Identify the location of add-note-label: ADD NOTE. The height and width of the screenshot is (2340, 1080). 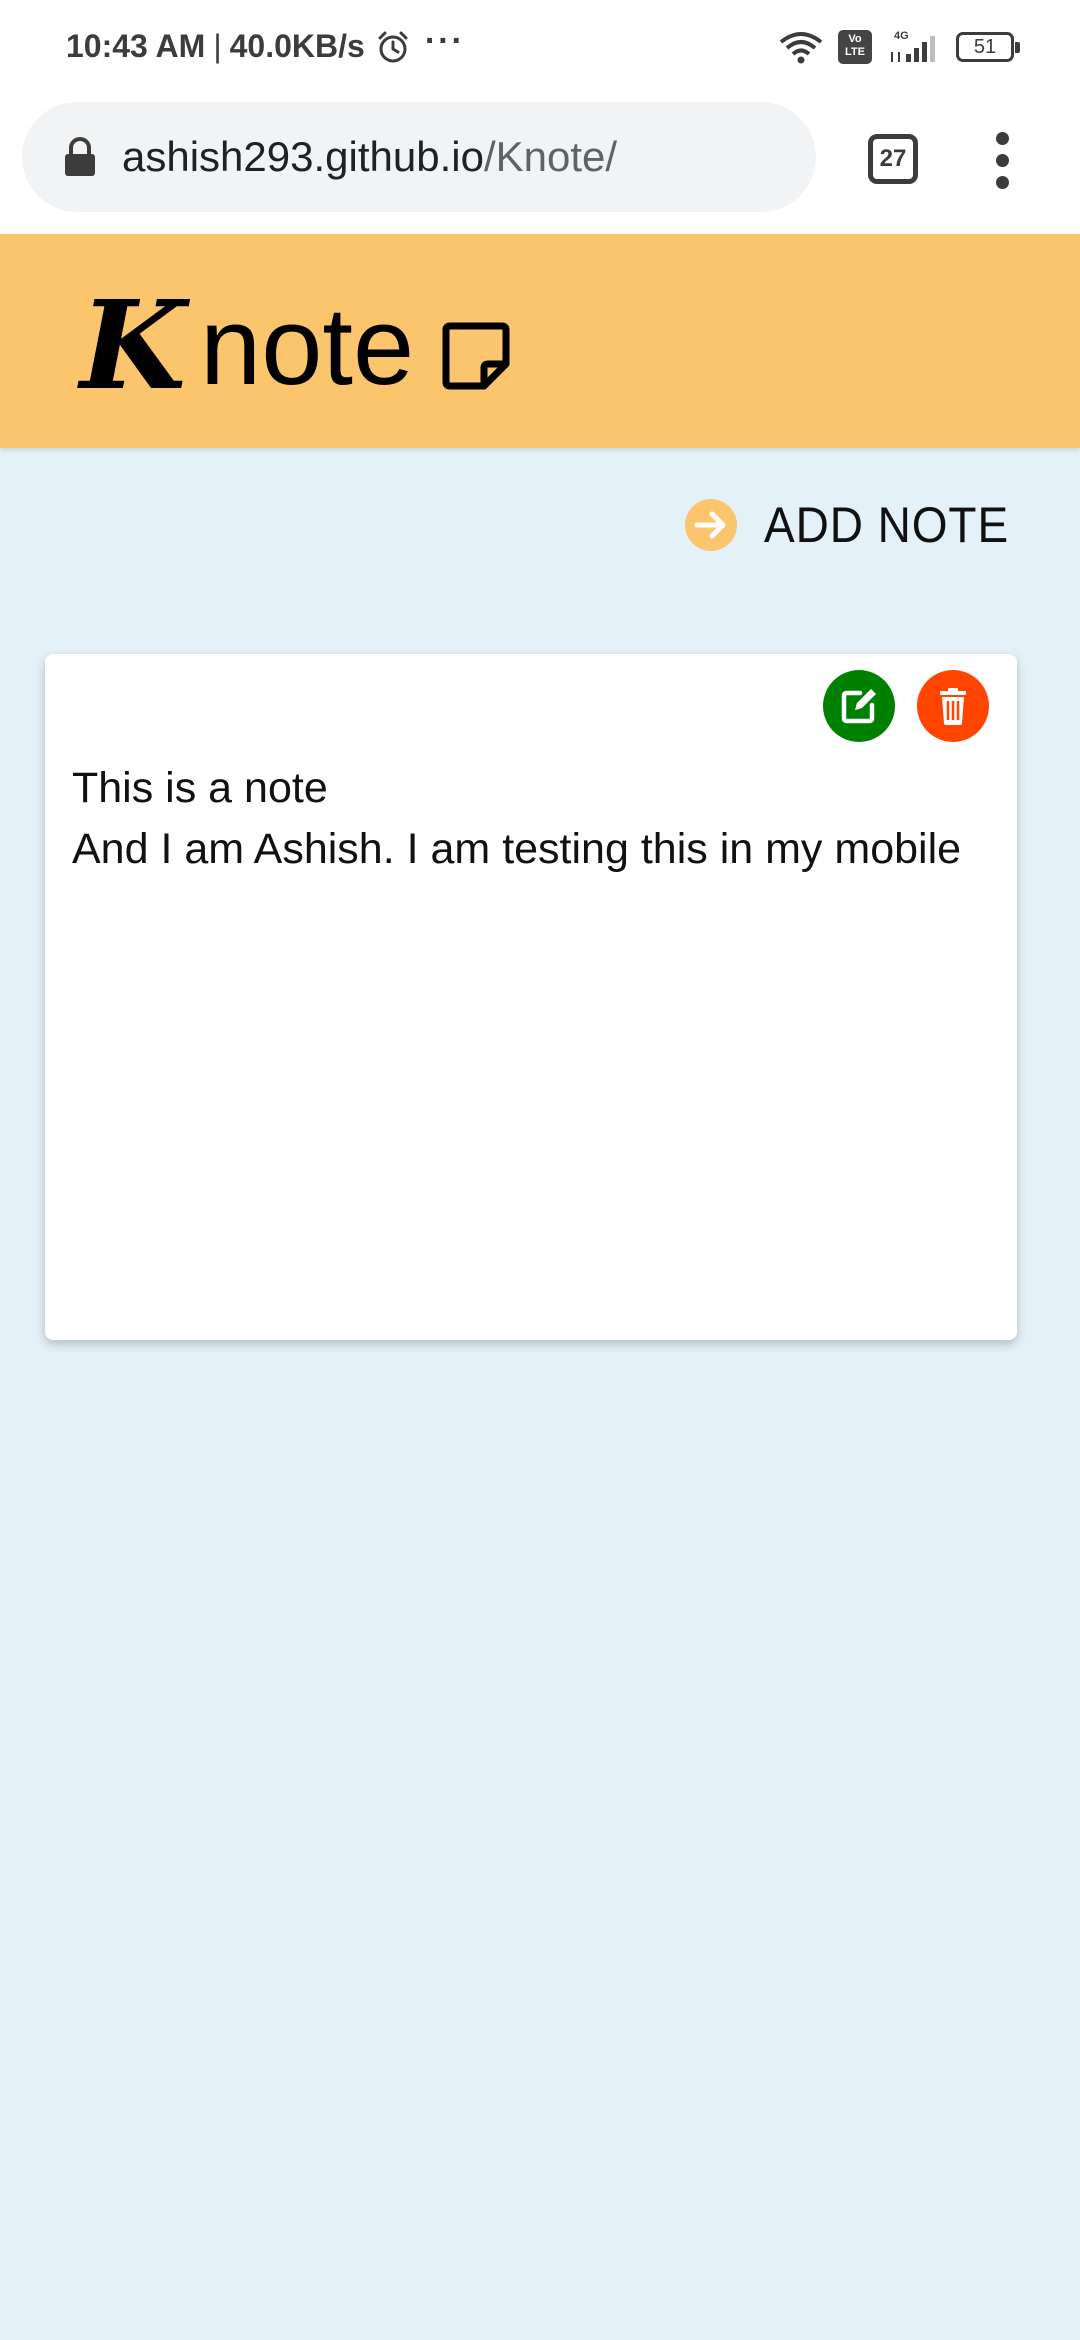
(887, 525).